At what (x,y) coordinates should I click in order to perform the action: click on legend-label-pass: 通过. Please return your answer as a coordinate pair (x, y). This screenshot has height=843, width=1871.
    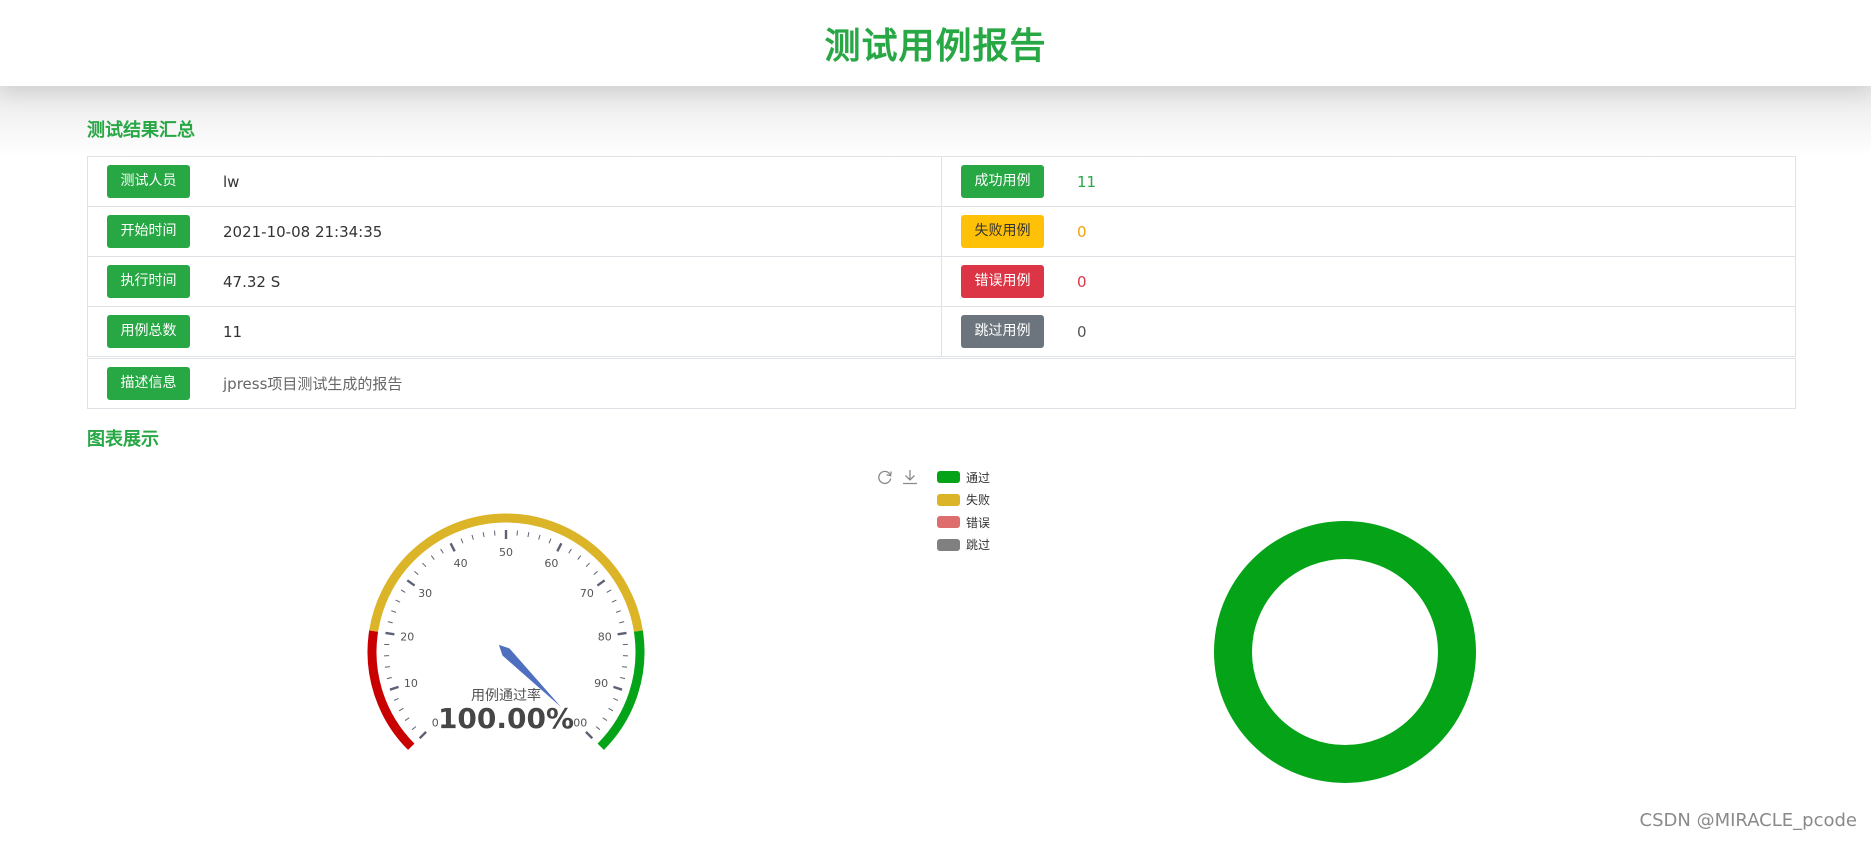
    Looking at the image, I should click on (978, 477).